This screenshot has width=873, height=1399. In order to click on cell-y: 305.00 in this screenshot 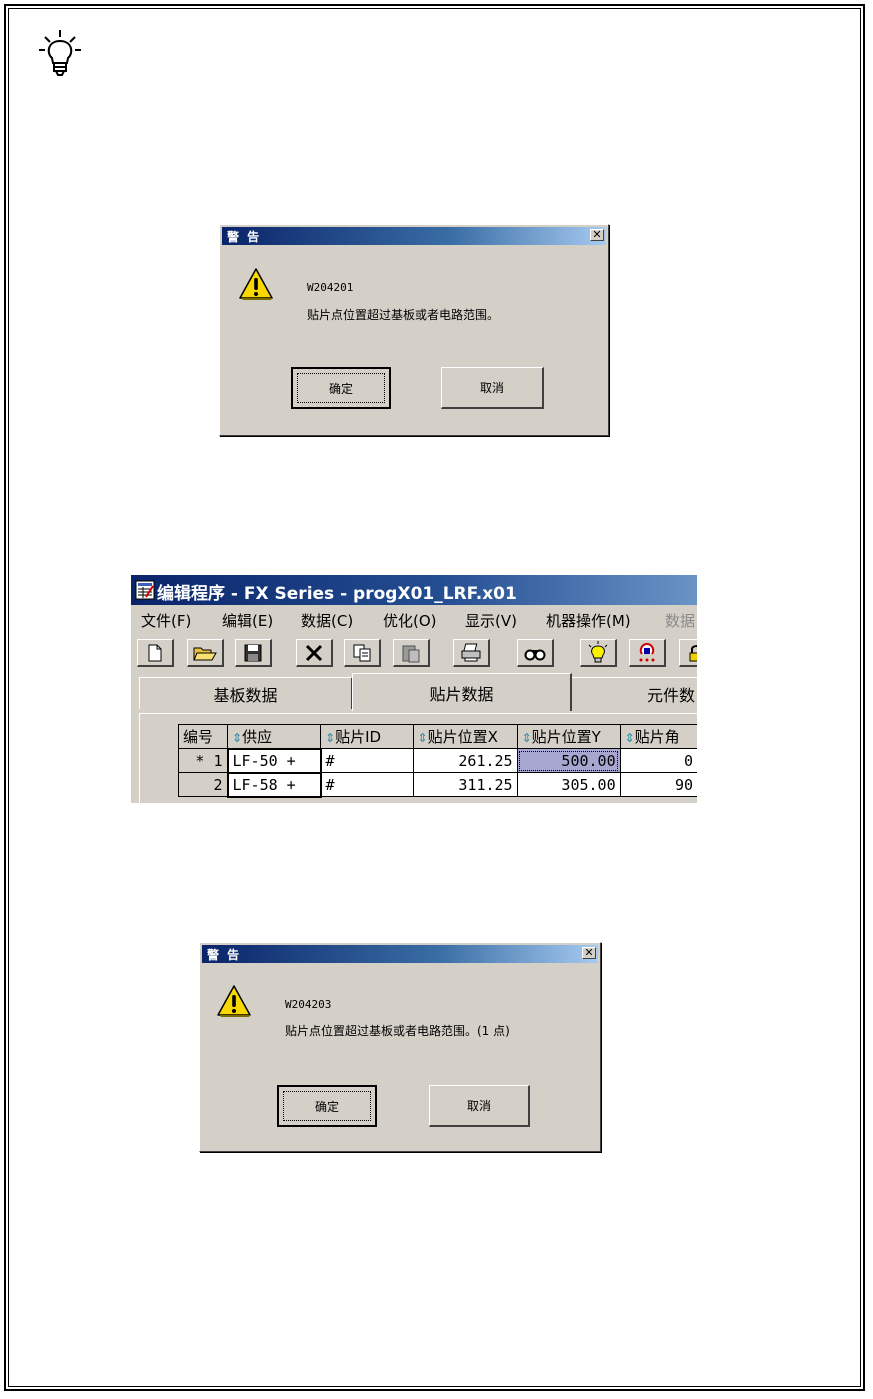, I will do `click(568, 784)`.